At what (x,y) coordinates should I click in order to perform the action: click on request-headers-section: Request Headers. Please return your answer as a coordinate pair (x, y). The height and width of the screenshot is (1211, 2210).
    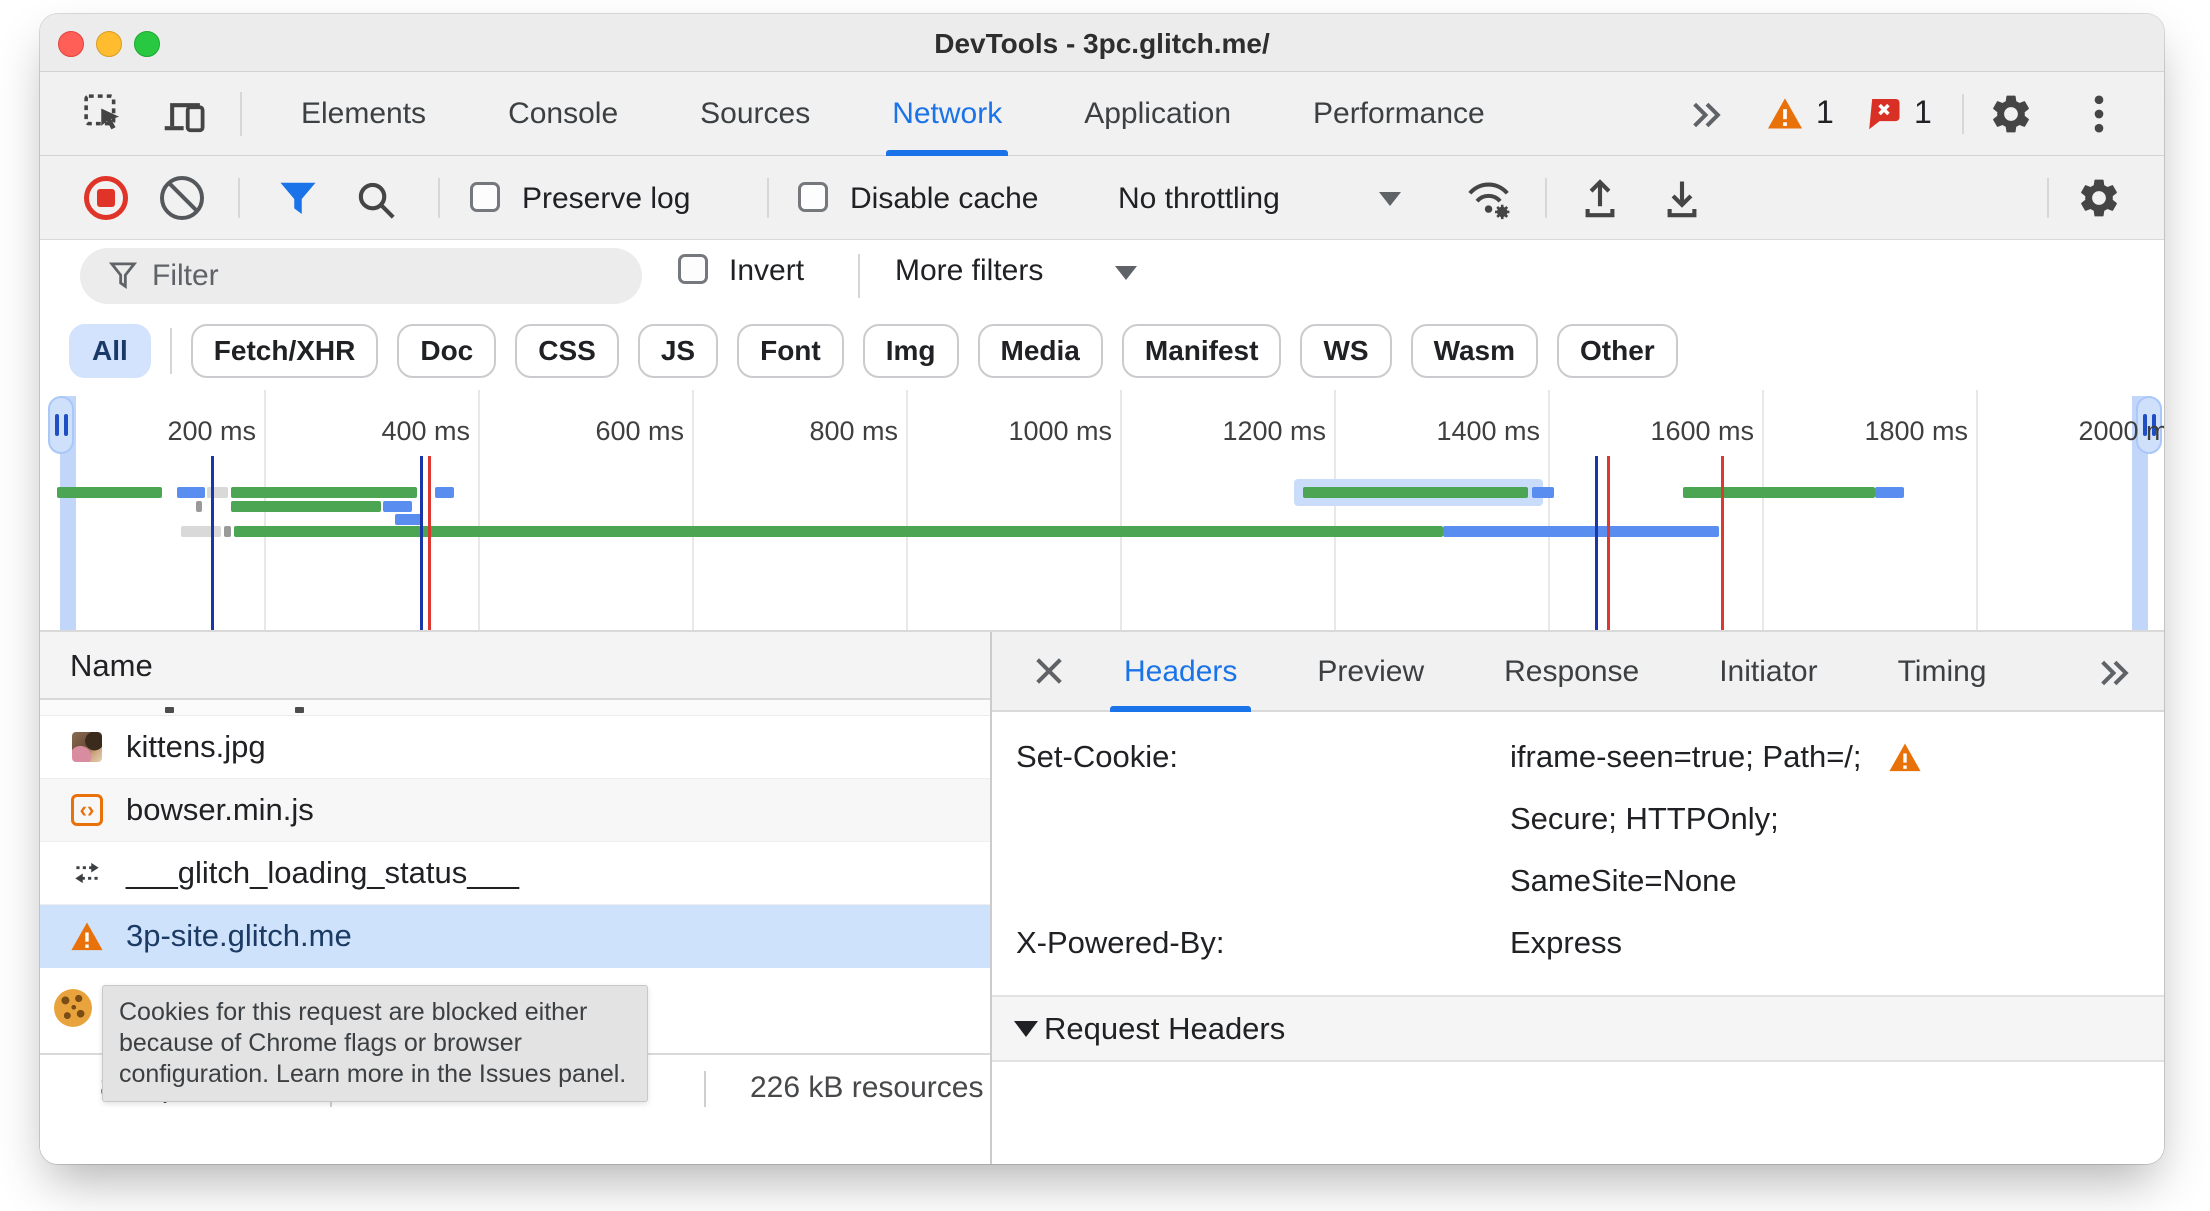
    Looking at the image, I should click on (1578, 1028).